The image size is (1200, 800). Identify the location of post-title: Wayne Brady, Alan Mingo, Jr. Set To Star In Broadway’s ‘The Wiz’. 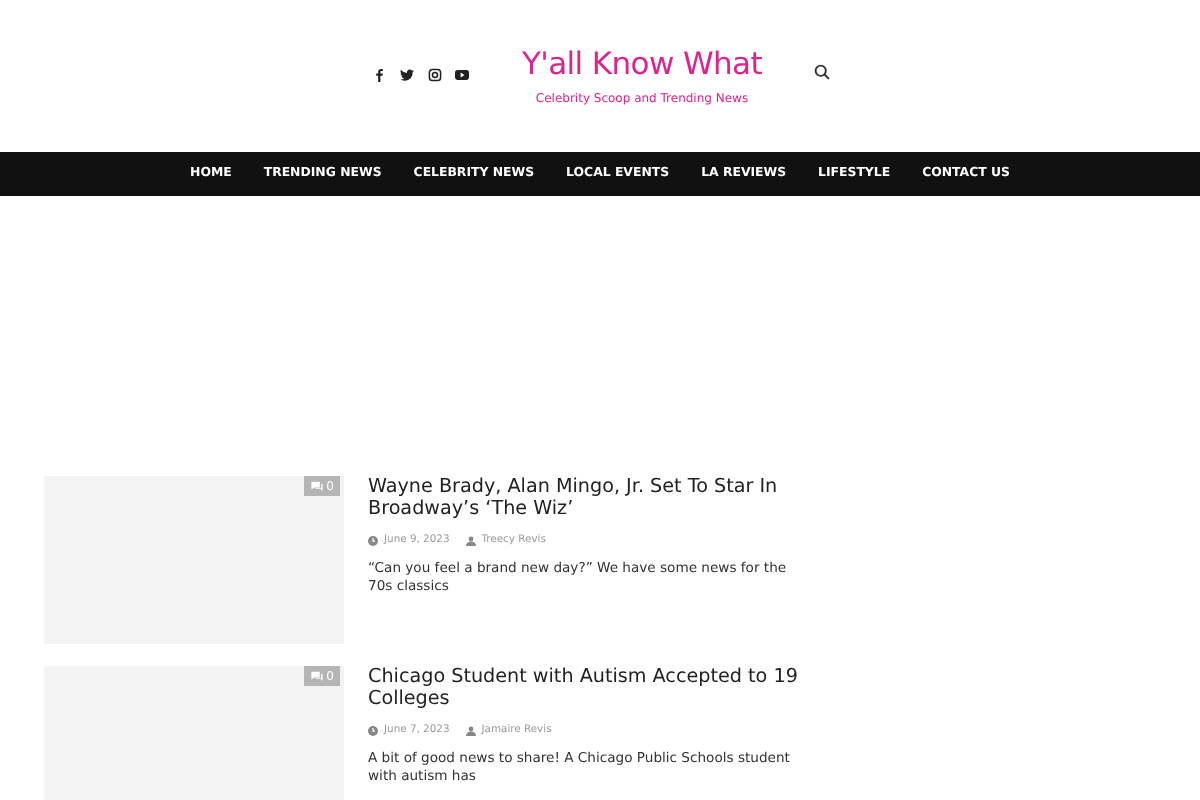
(583, 498).